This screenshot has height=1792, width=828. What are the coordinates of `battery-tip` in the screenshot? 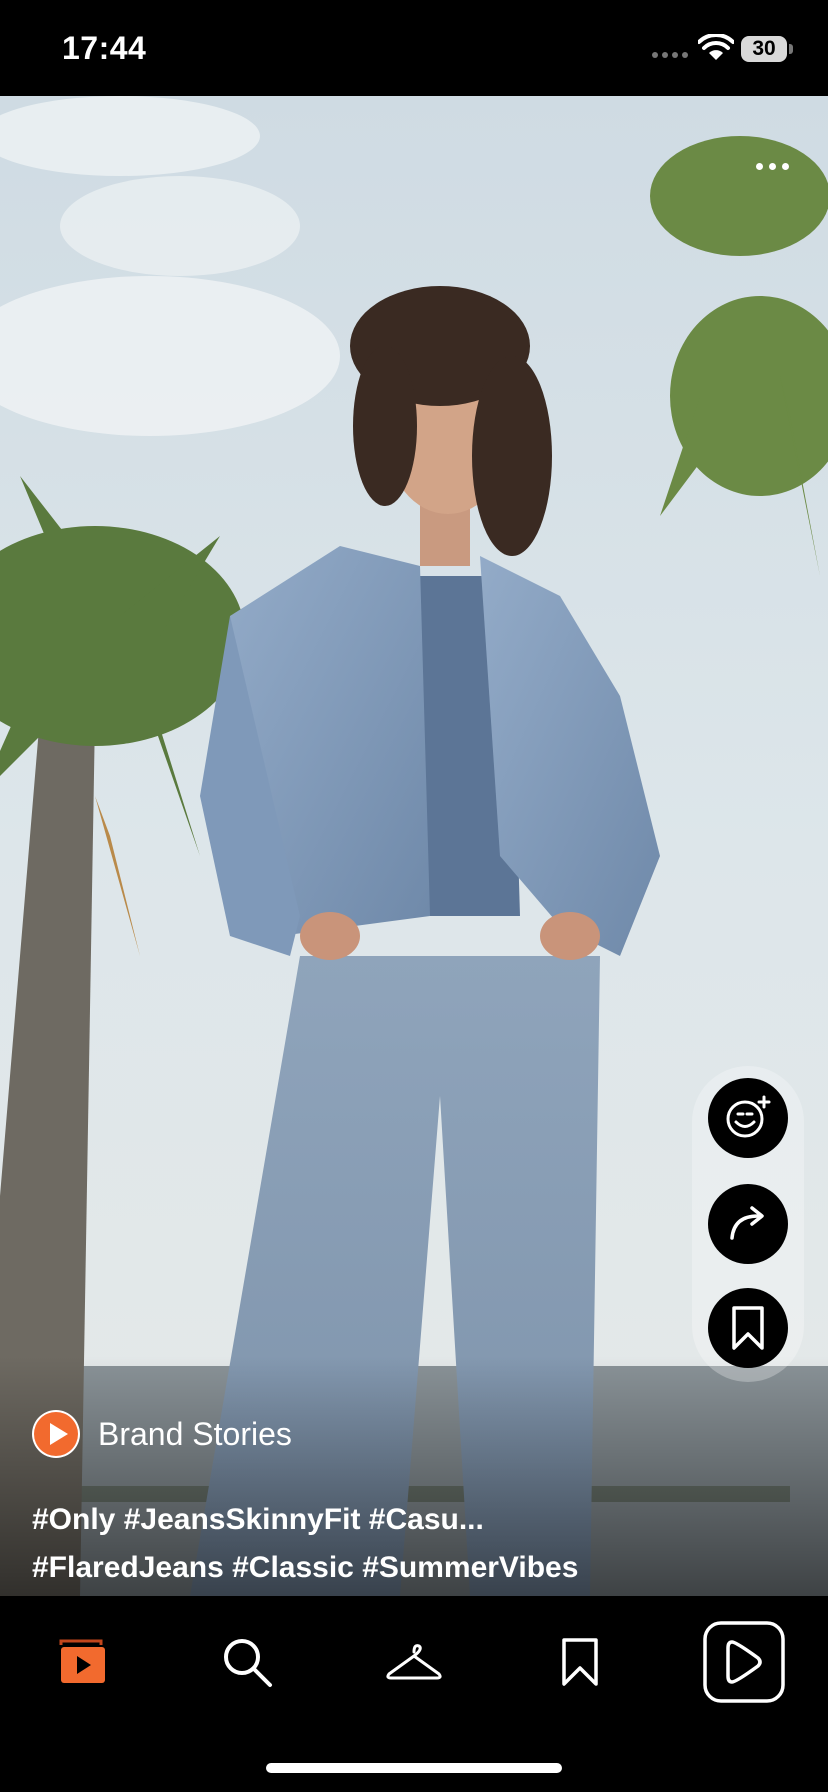 It's located at (791, 49).